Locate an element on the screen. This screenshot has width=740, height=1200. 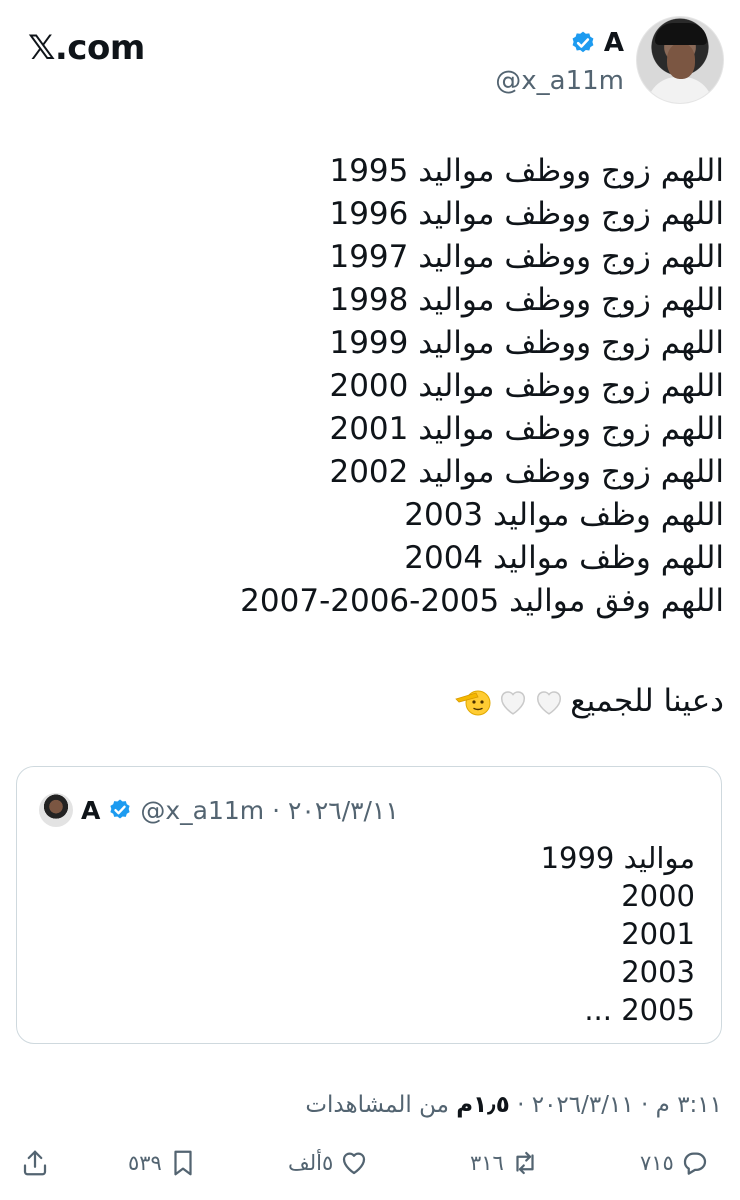
tweet-line: اللهم زوج ووظف مواليد 1995 is located at coordinates (526, 171).